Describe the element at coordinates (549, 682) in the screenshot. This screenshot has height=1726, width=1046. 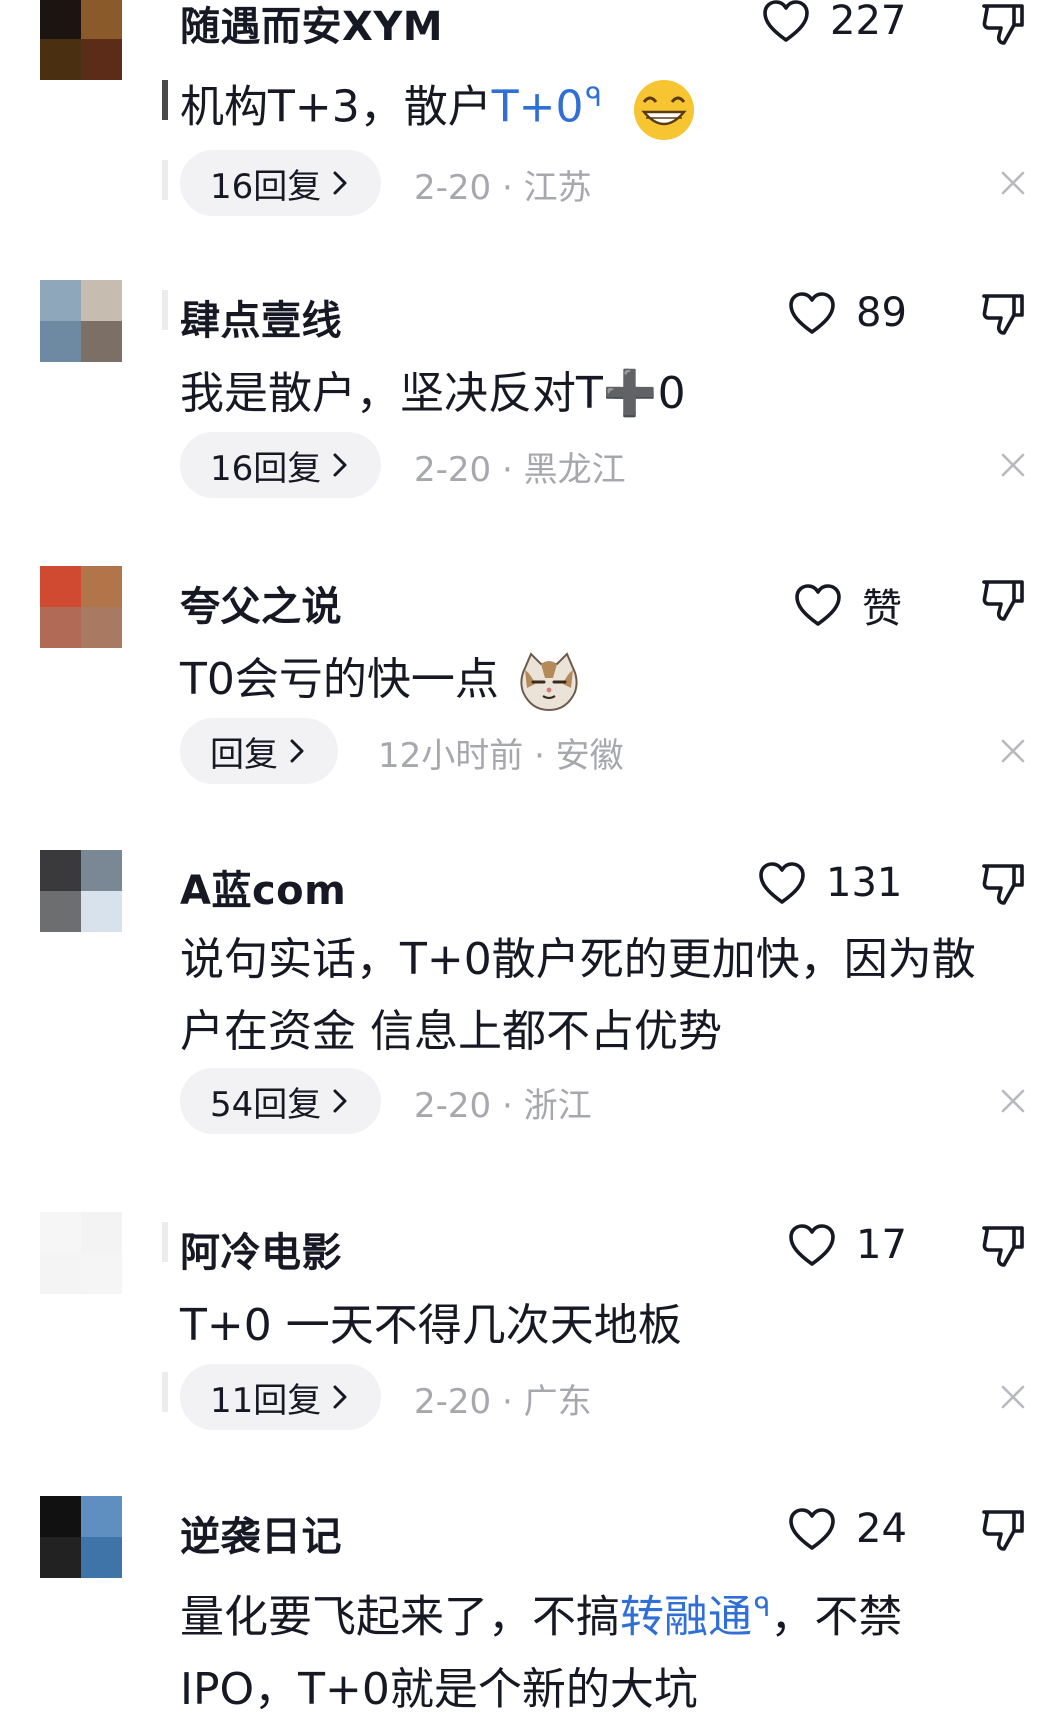
I see `cat-face-emoji-icon` at that location.